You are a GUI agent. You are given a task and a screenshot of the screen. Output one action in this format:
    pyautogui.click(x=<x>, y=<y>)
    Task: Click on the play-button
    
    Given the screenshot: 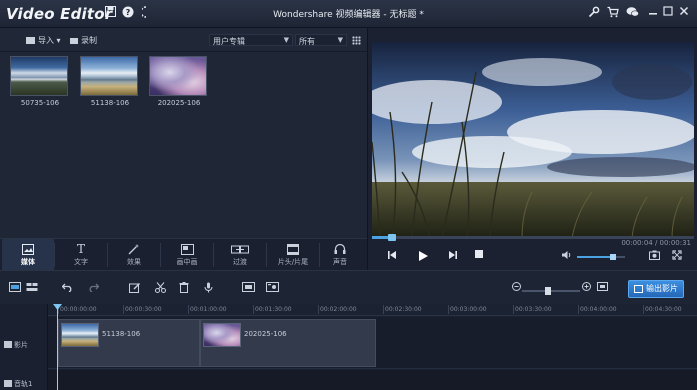 What is the action you would take?
    pyautogui.click(x=423, y=256)
    